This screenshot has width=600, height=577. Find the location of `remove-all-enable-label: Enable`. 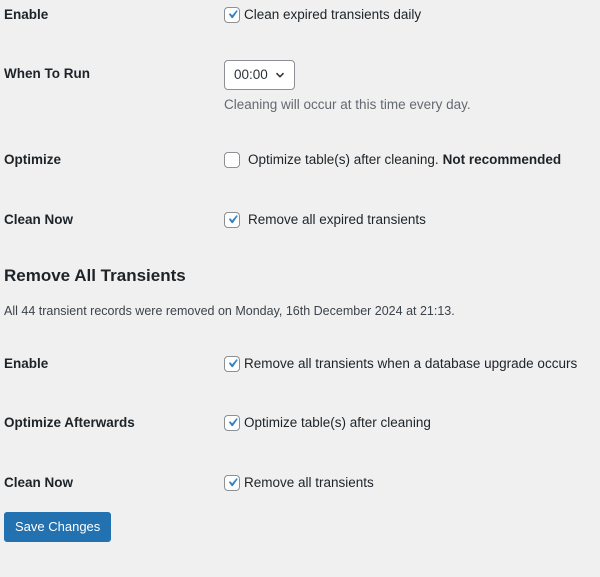

remove-all-enable-label: Enable is located at coordinates (26, 363).